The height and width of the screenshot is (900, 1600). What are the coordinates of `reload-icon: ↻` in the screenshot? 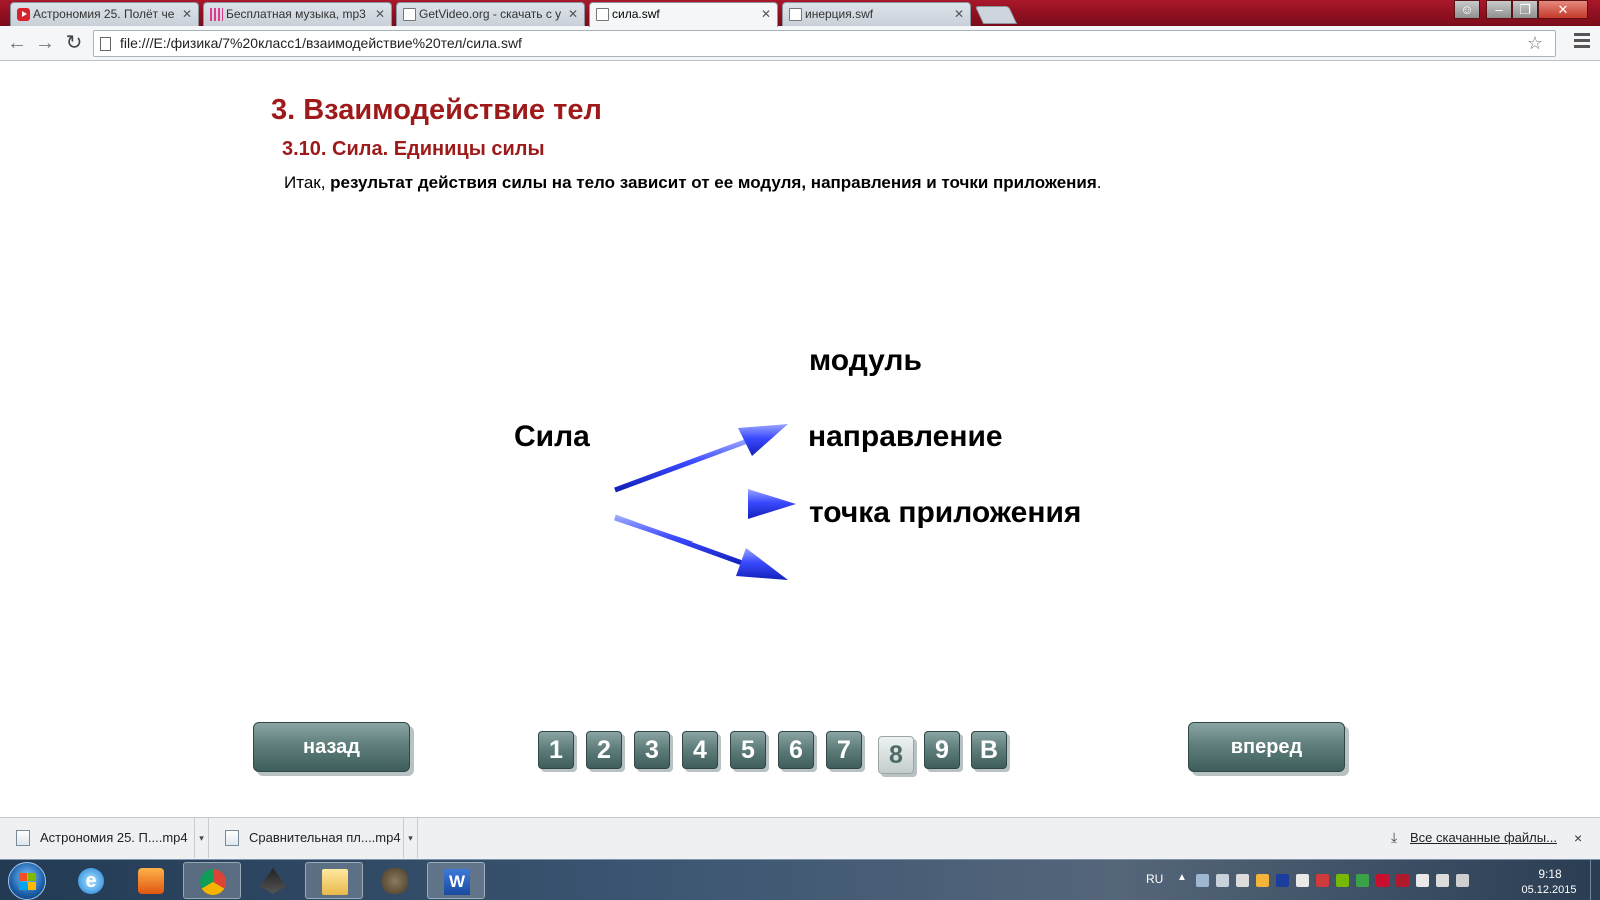 It's located at (74, 43).